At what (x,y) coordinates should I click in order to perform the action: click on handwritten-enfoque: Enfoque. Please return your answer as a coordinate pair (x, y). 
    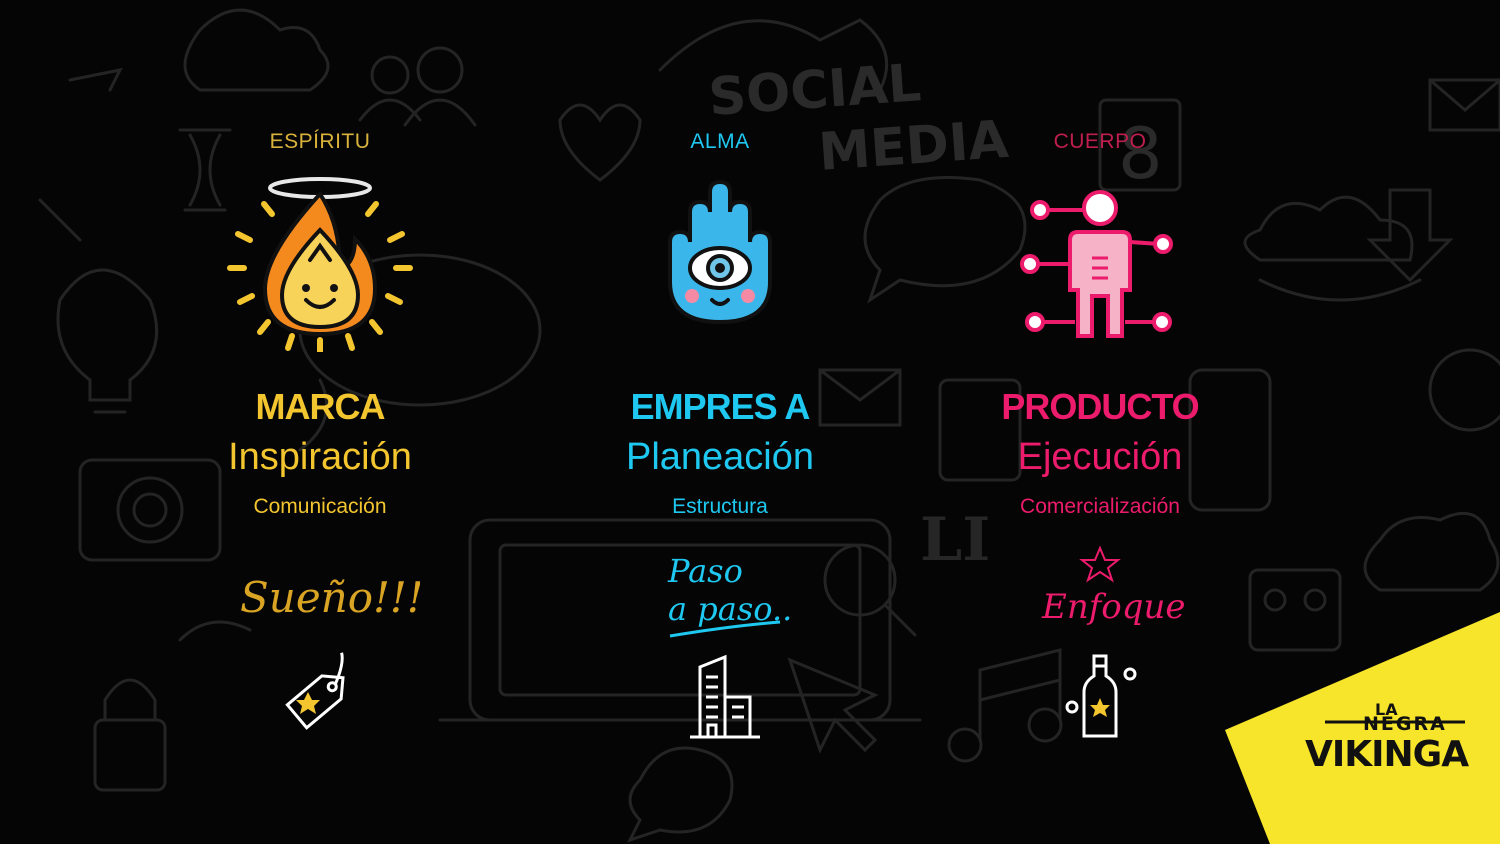
    Looking at the image, I should click on (1113, 586).